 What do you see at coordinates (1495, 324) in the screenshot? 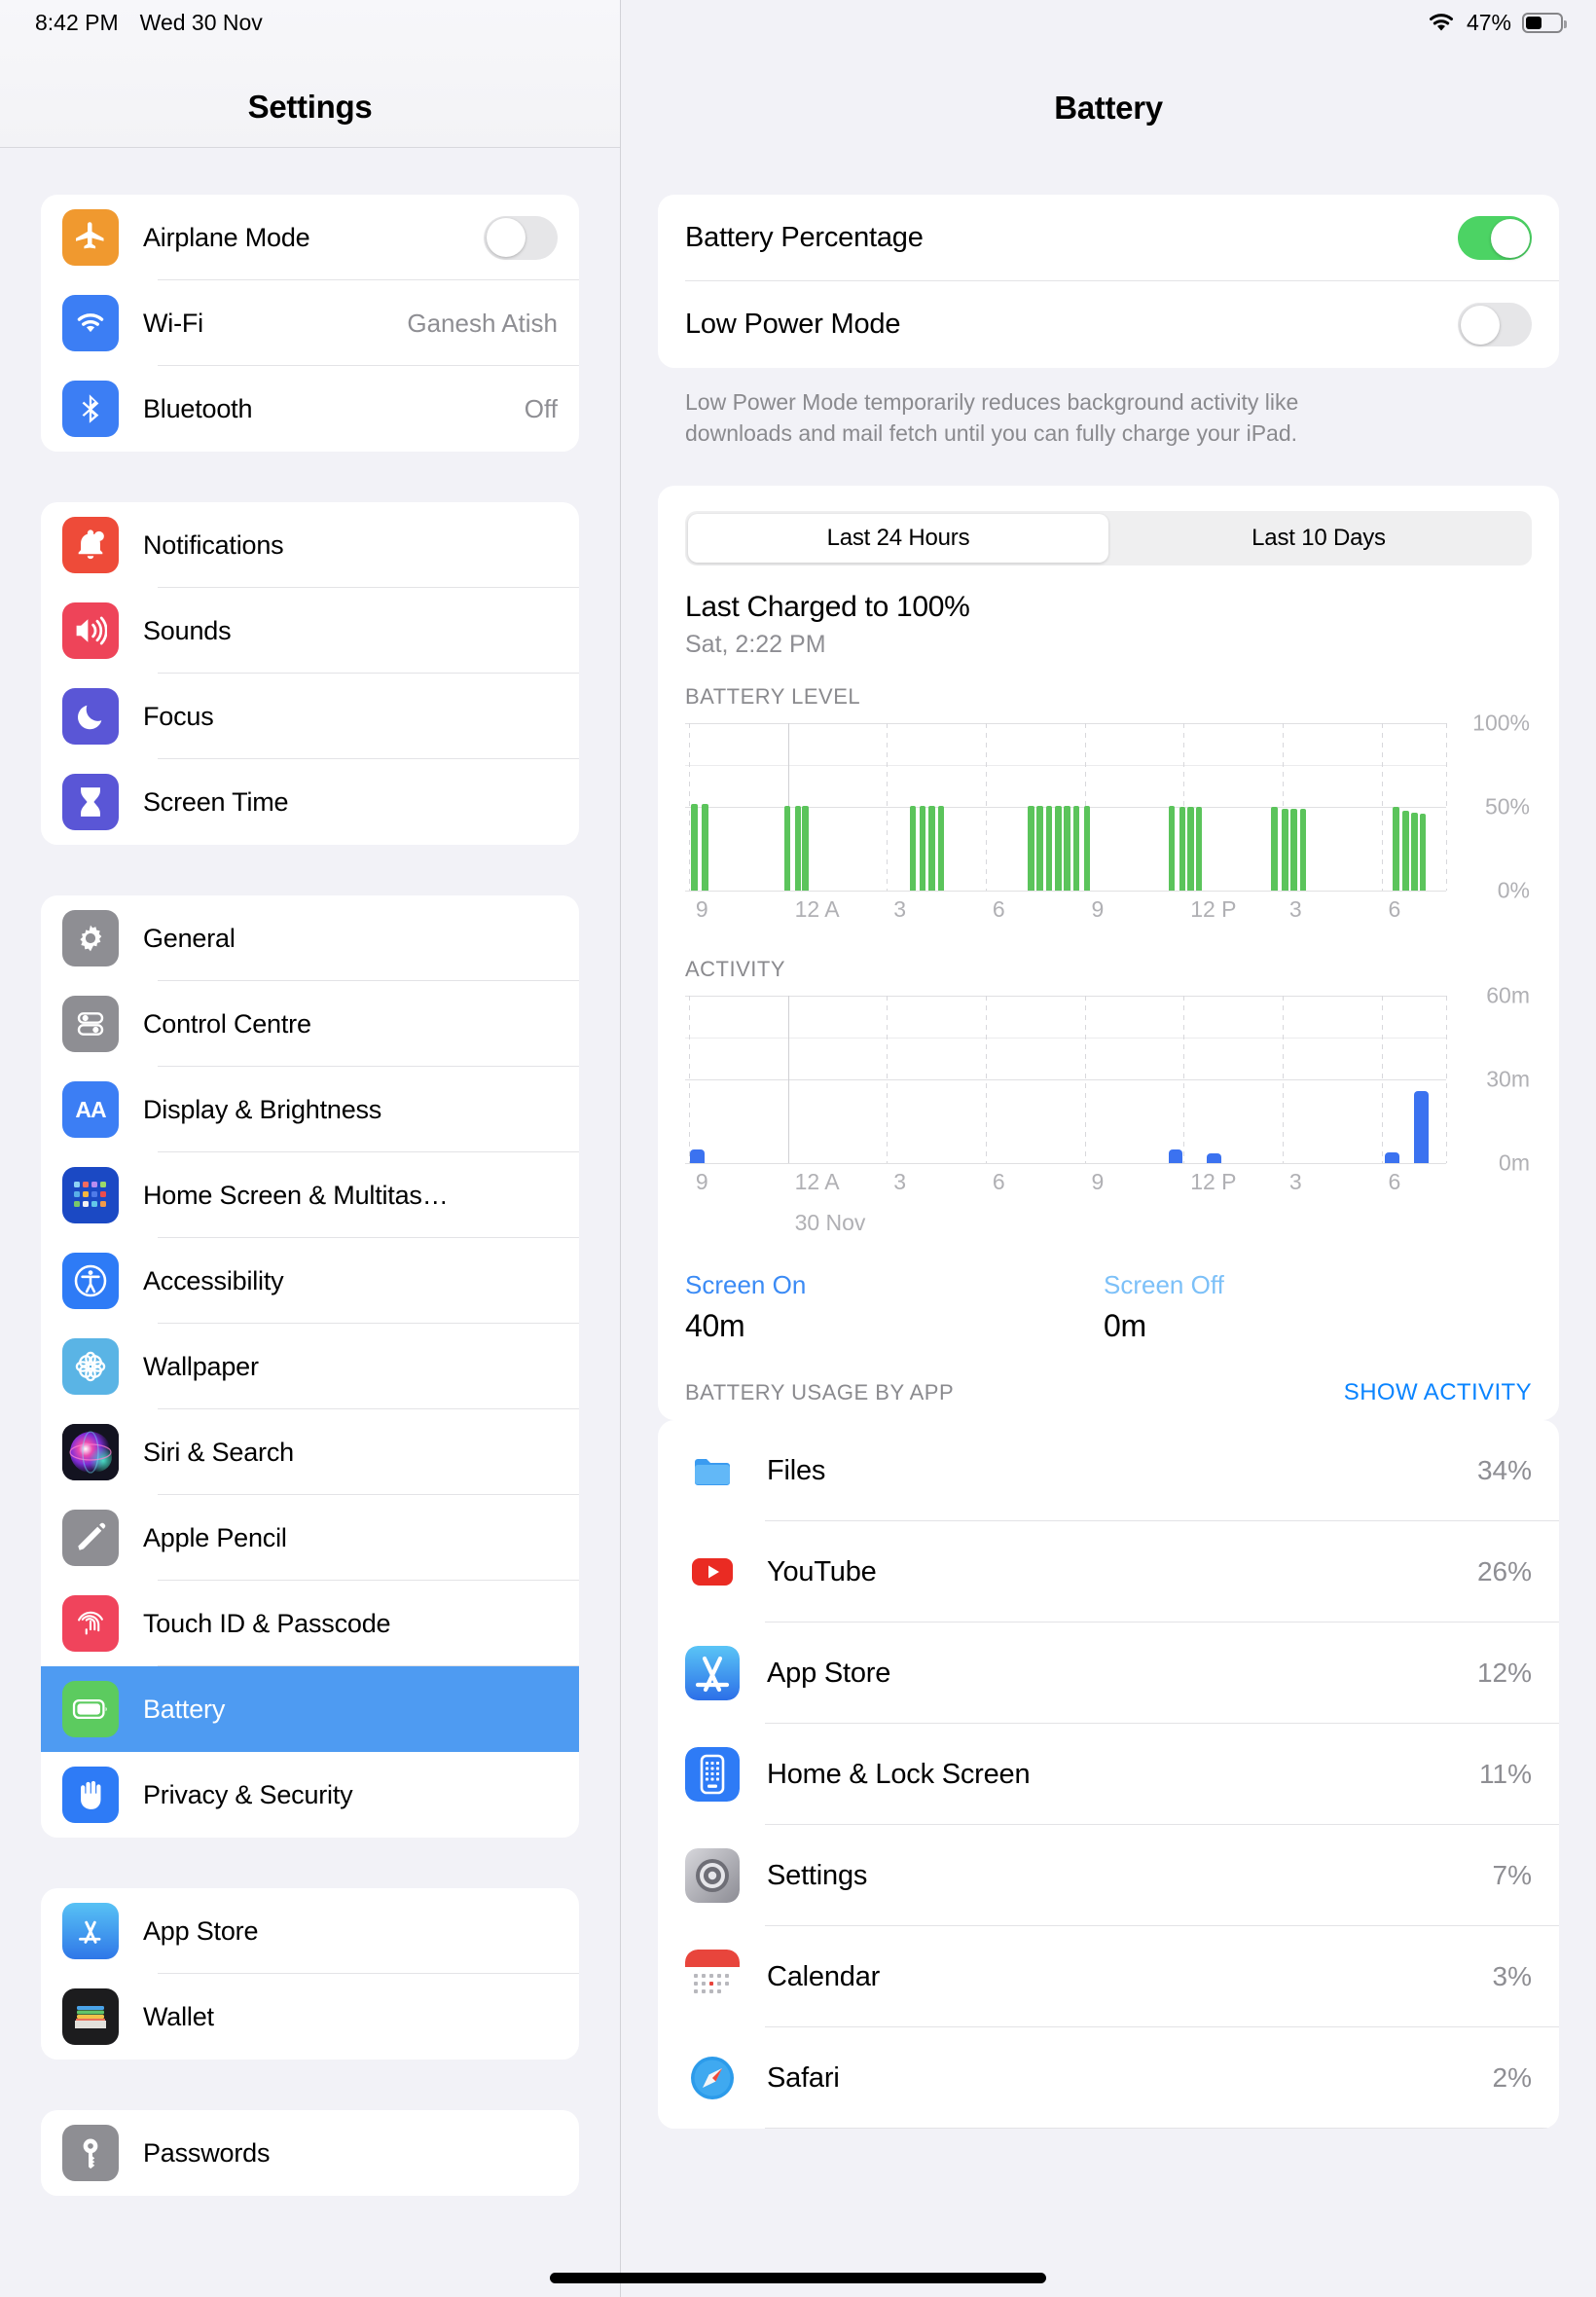
I see `low-power-mode-toggle` at bounding box center [1495, 324].